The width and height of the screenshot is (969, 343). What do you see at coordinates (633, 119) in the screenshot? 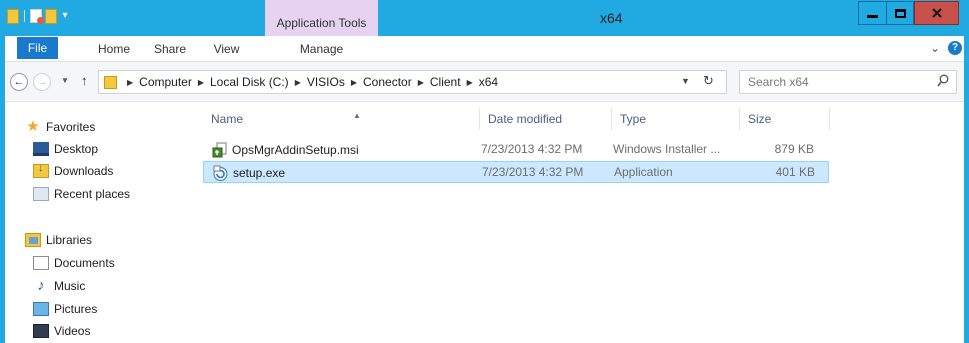
I see `column-header-label: Type` at bounding box center [633, 119].